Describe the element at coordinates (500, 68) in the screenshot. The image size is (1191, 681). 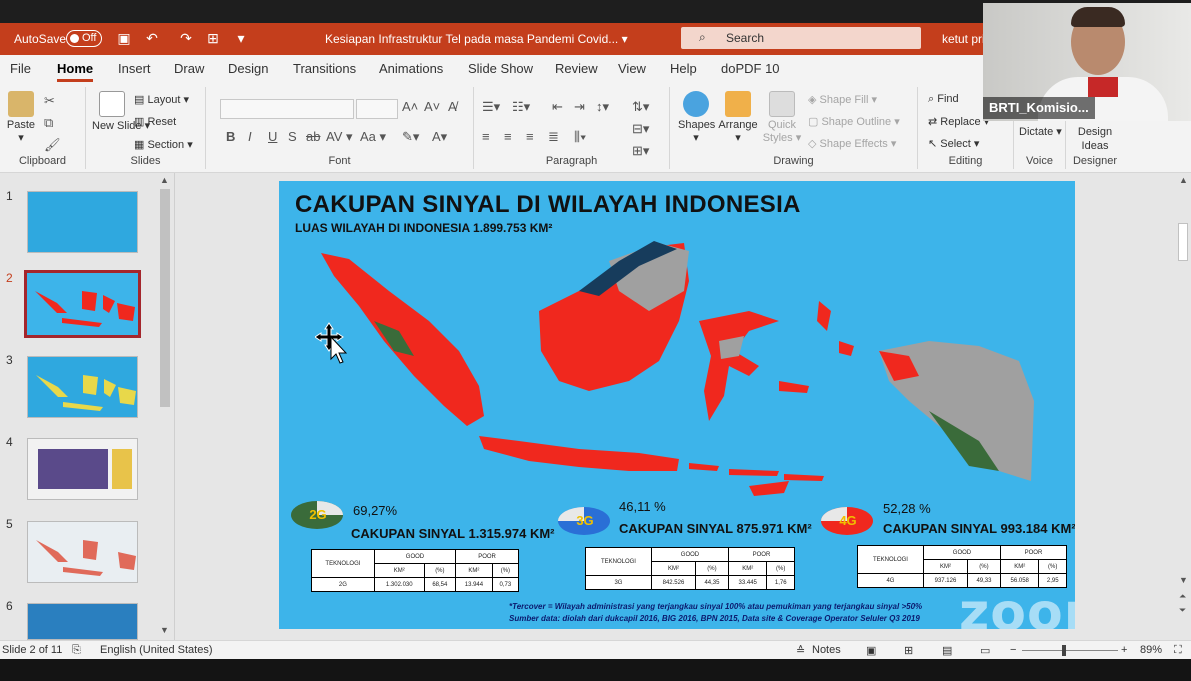
I see `tab-slide-show: Slide Show` at that location.